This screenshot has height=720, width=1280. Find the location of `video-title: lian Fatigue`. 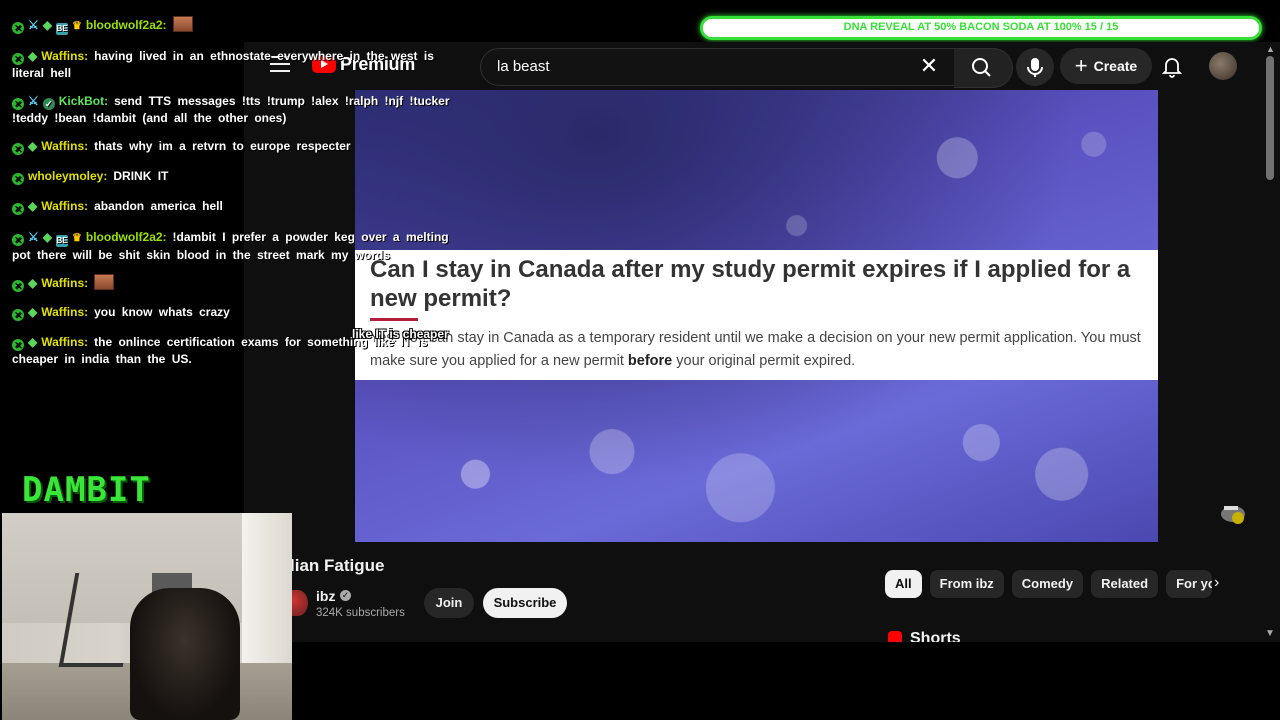

video-title: lian Fatigue is located at coordinates (337, 565).